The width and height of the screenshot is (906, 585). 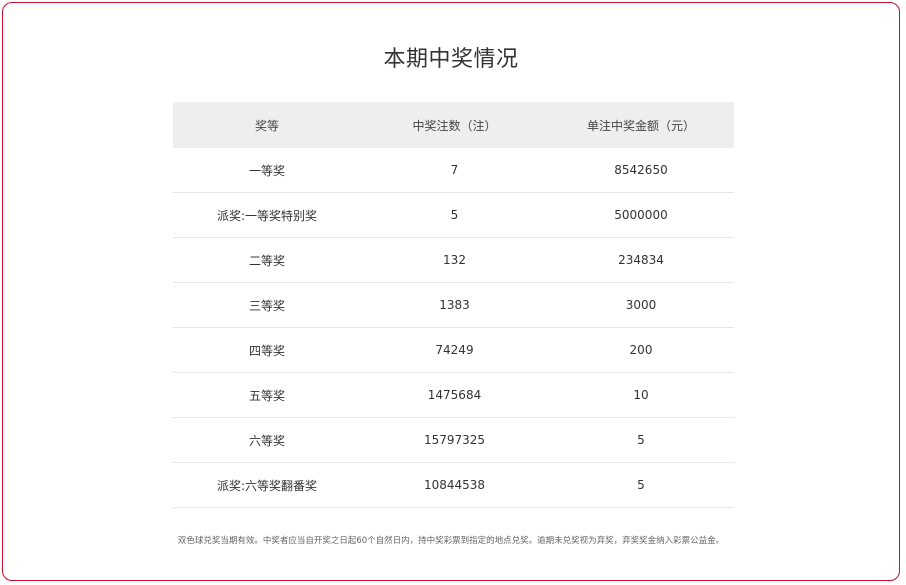 I want to click on cell-prize-level: 派奖:六等奖翻番奖, so click(x=267, y=485).